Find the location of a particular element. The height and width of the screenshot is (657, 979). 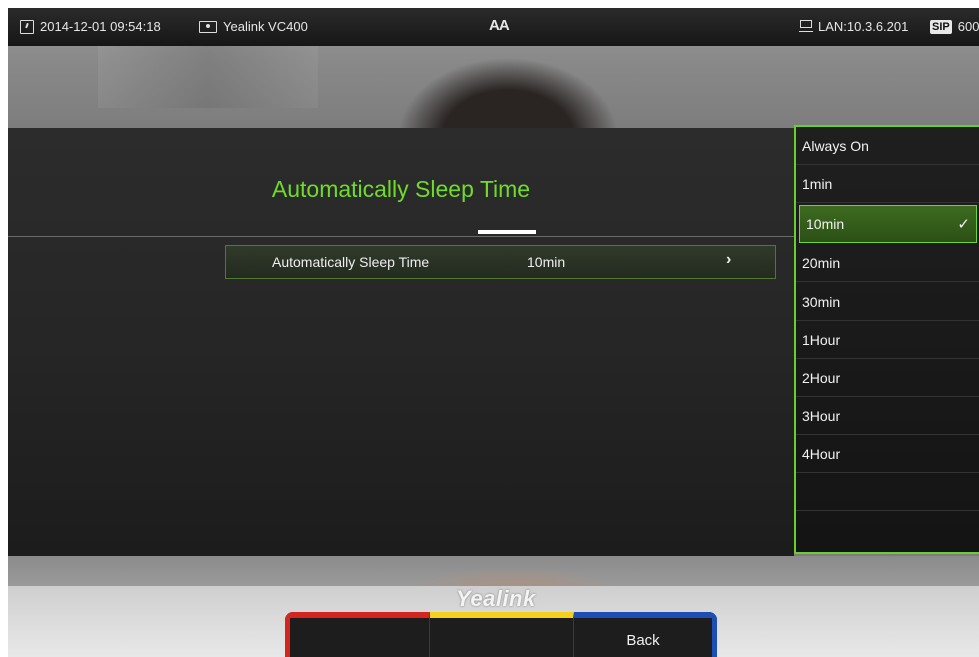

checkmark-icon: ✓ is located at coordinates (963, 224).